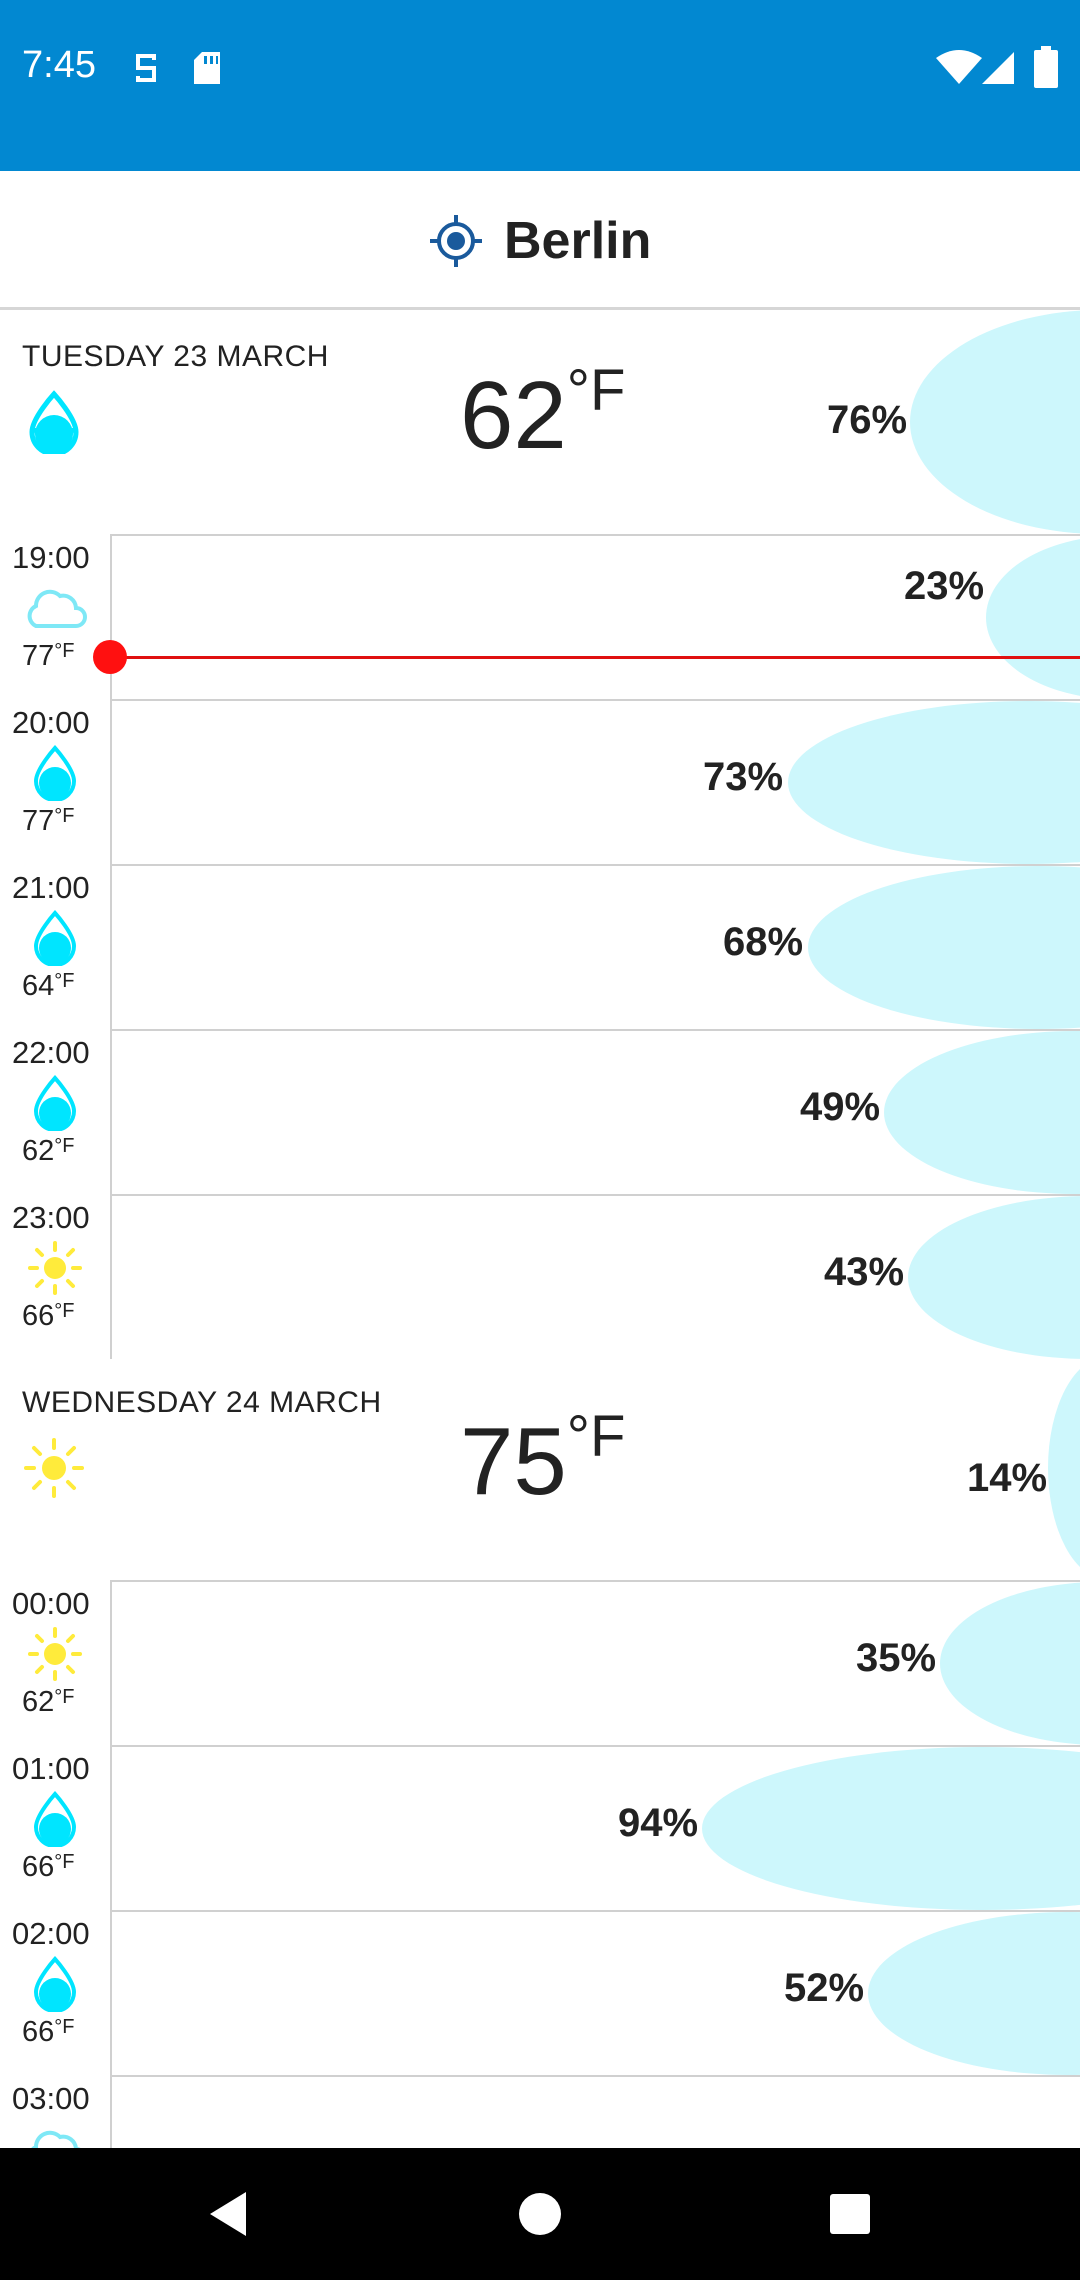 The image size is (1080, 2280). Describe the element at coordinates (207, 68) in the screenshot. I see `sd-card-icon` at that location.